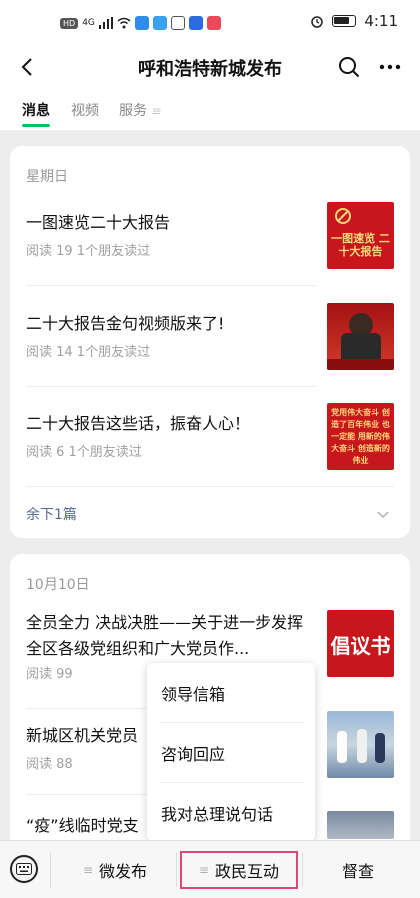 This screenshot has width=420, height=898. Describe the element at coordinates (210, 109) in the screenshot. I see `tab-bar: 消息 视频 服务 ≡` at that location.